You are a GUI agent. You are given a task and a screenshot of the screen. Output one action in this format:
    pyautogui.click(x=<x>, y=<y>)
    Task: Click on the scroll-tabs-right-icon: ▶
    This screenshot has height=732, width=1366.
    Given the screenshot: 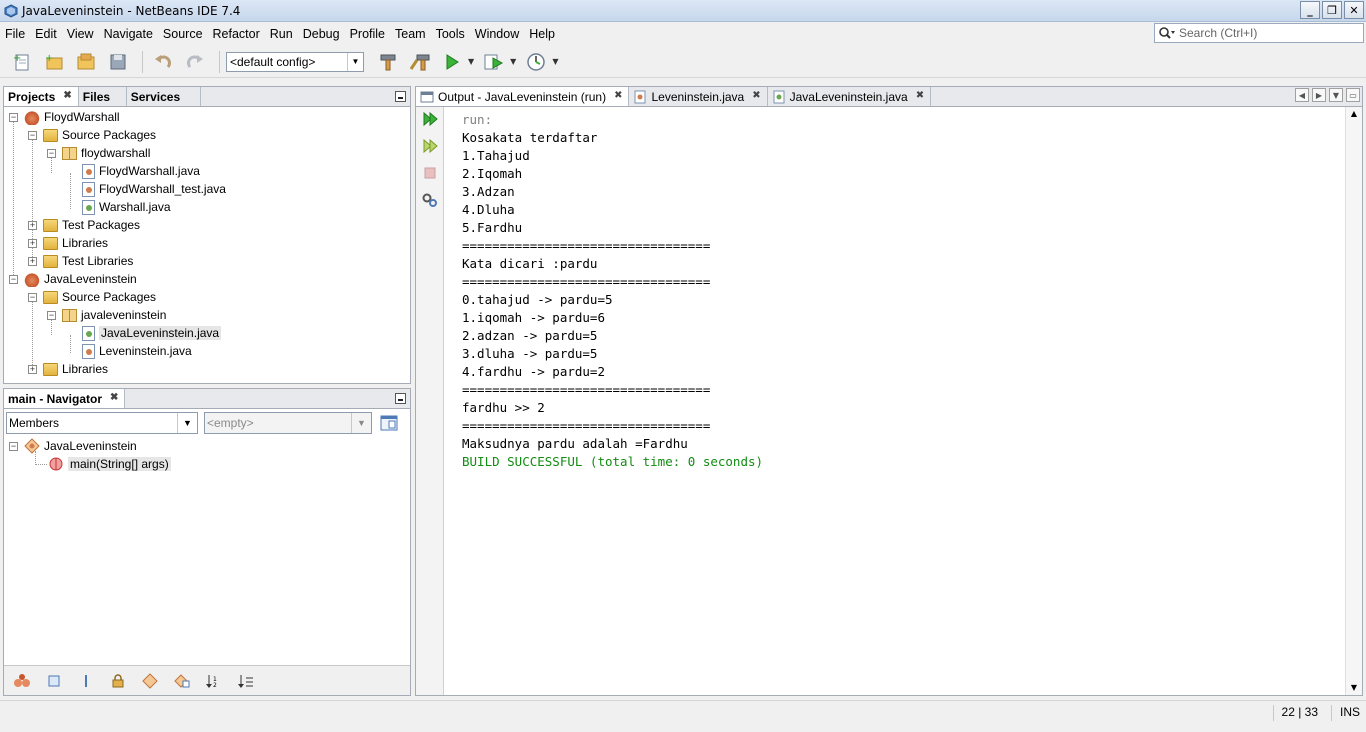 What is the action you would take?
    pyautogui.click(x=1319, y=95)
    